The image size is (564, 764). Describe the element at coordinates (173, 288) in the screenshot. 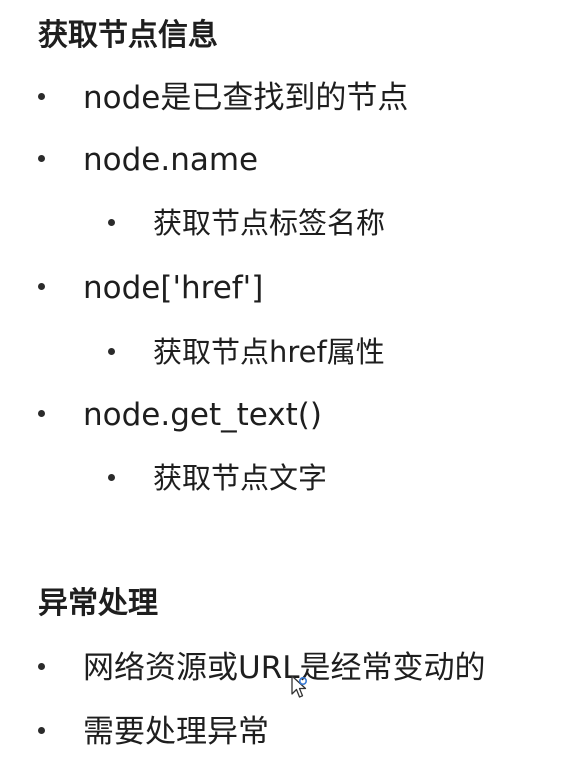

I see `list-item-text: node['href']` at that location.